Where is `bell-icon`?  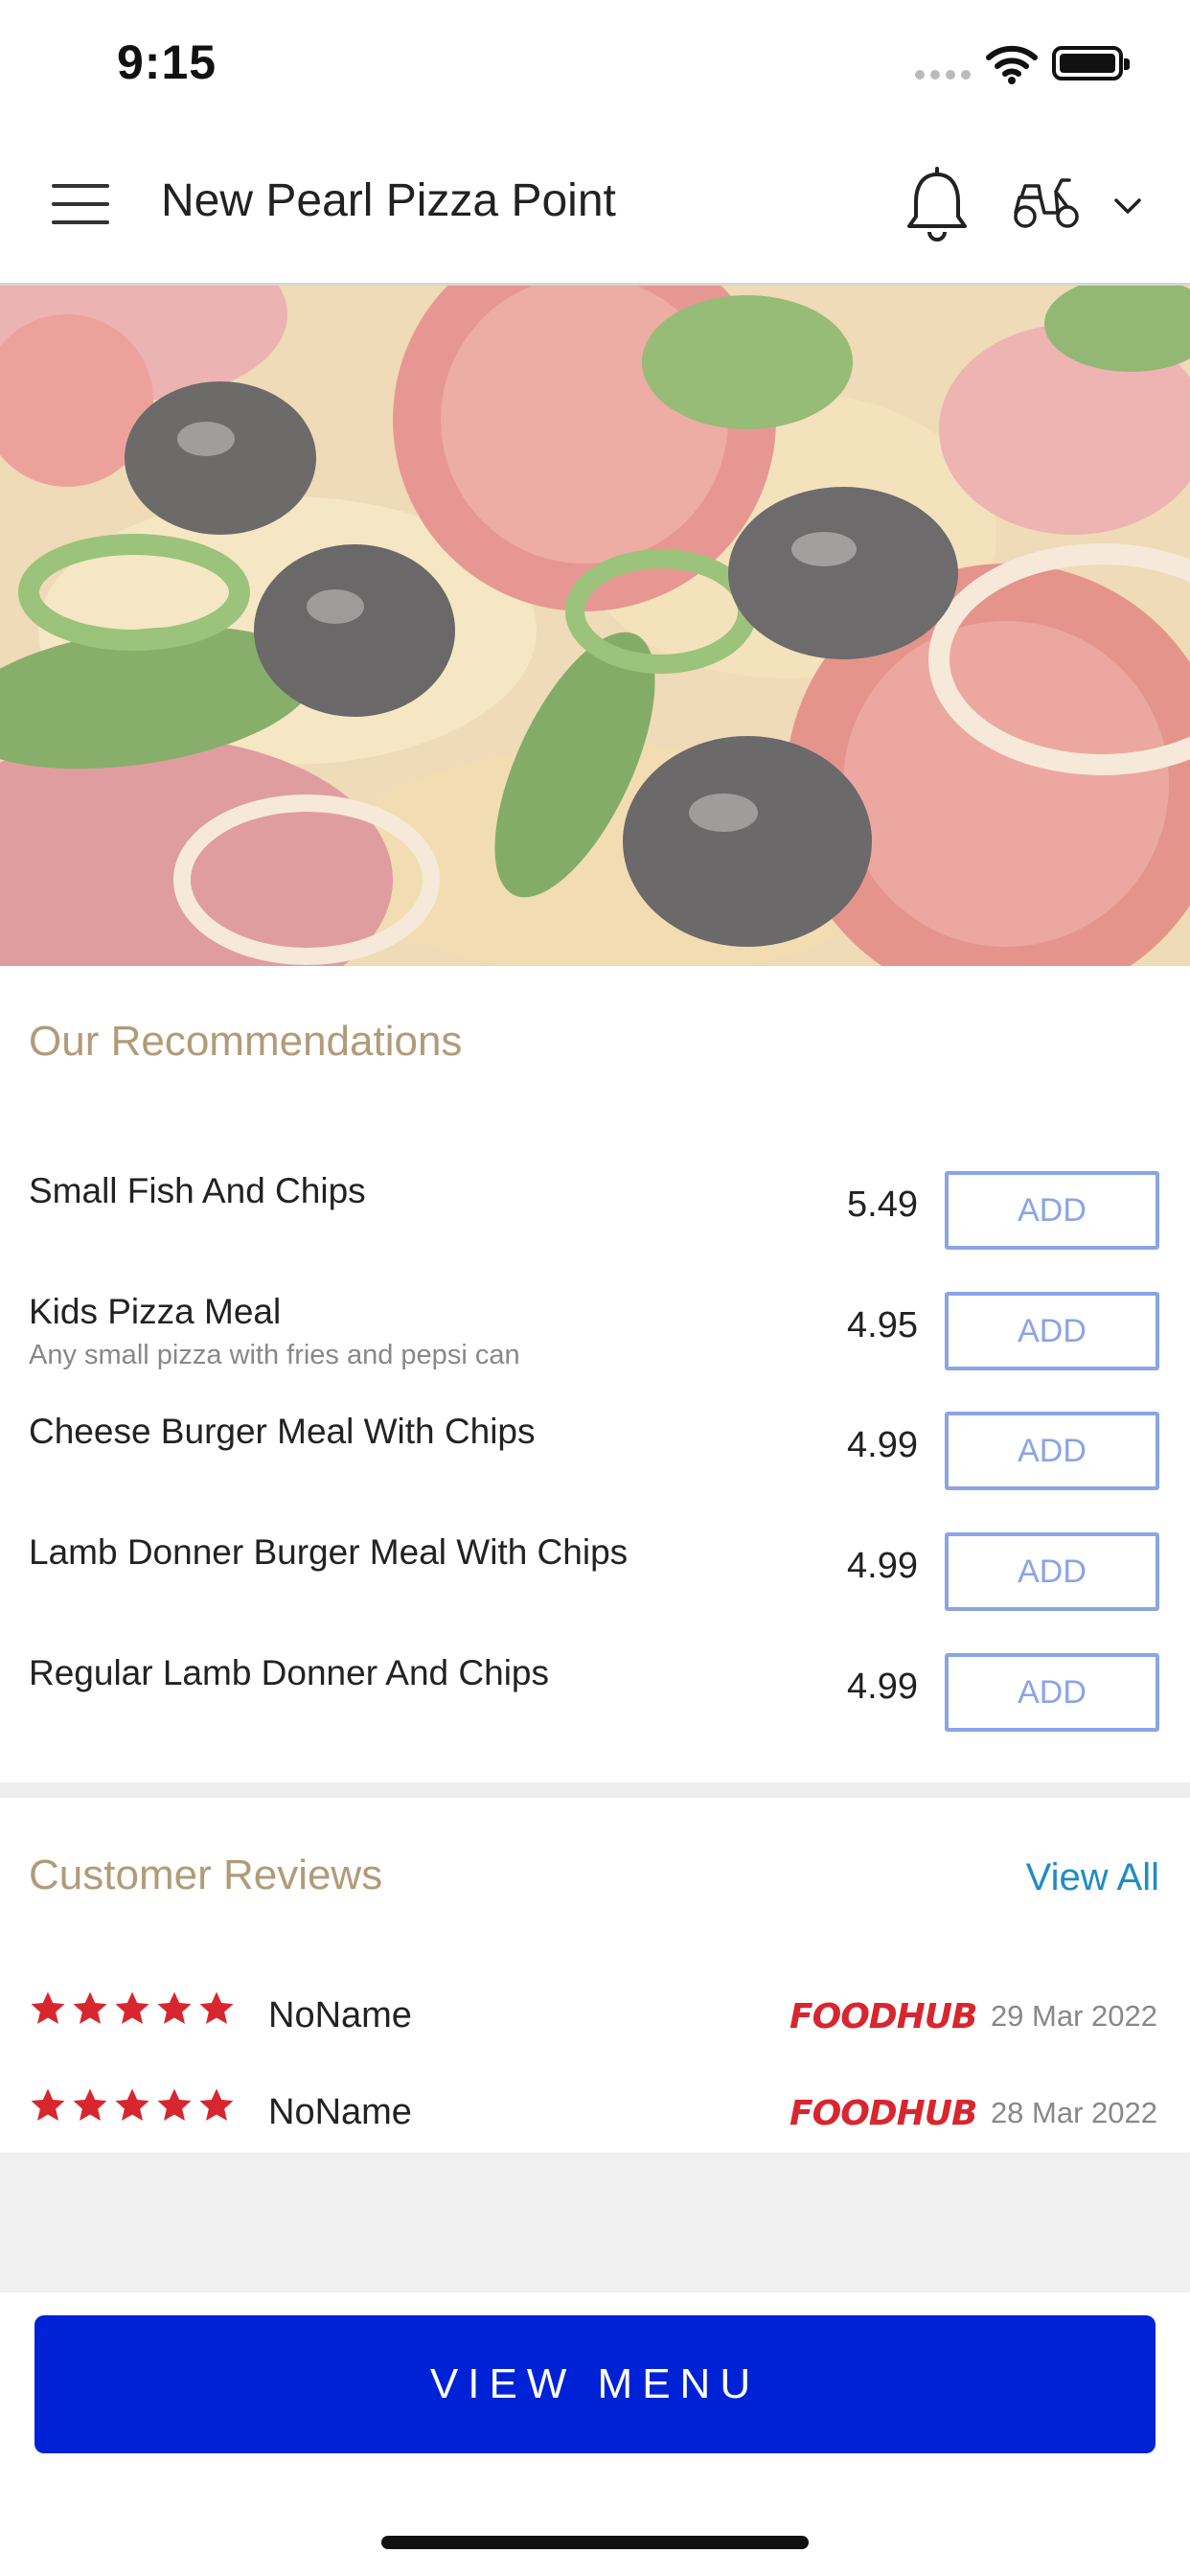 bell-icon is located at coordinates (937, 205).